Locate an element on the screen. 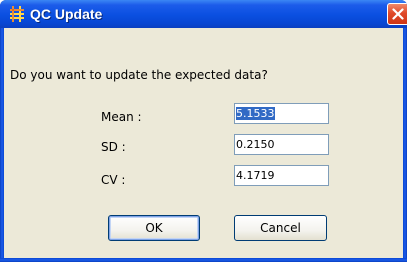 The image size is (407, 262). cv-label: CV : is located at coordinates (113, 180).